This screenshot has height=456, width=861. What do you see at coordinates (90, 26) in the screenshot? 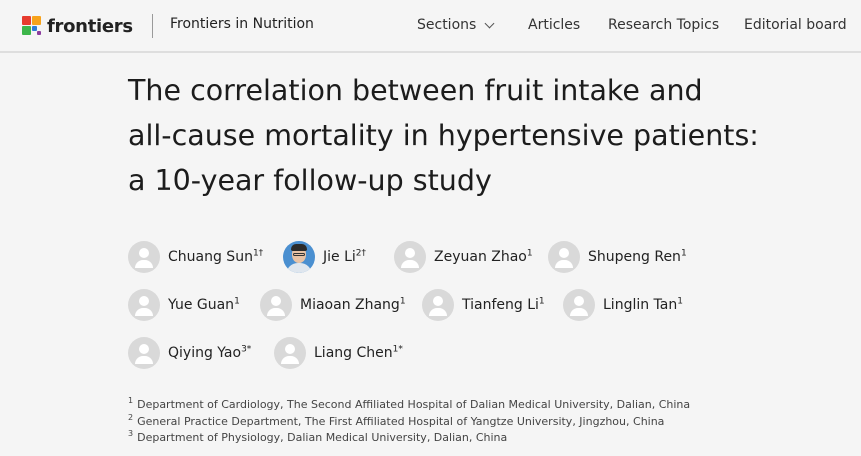
I see `logo-text: frontiers` at bounding box center [90, 26].